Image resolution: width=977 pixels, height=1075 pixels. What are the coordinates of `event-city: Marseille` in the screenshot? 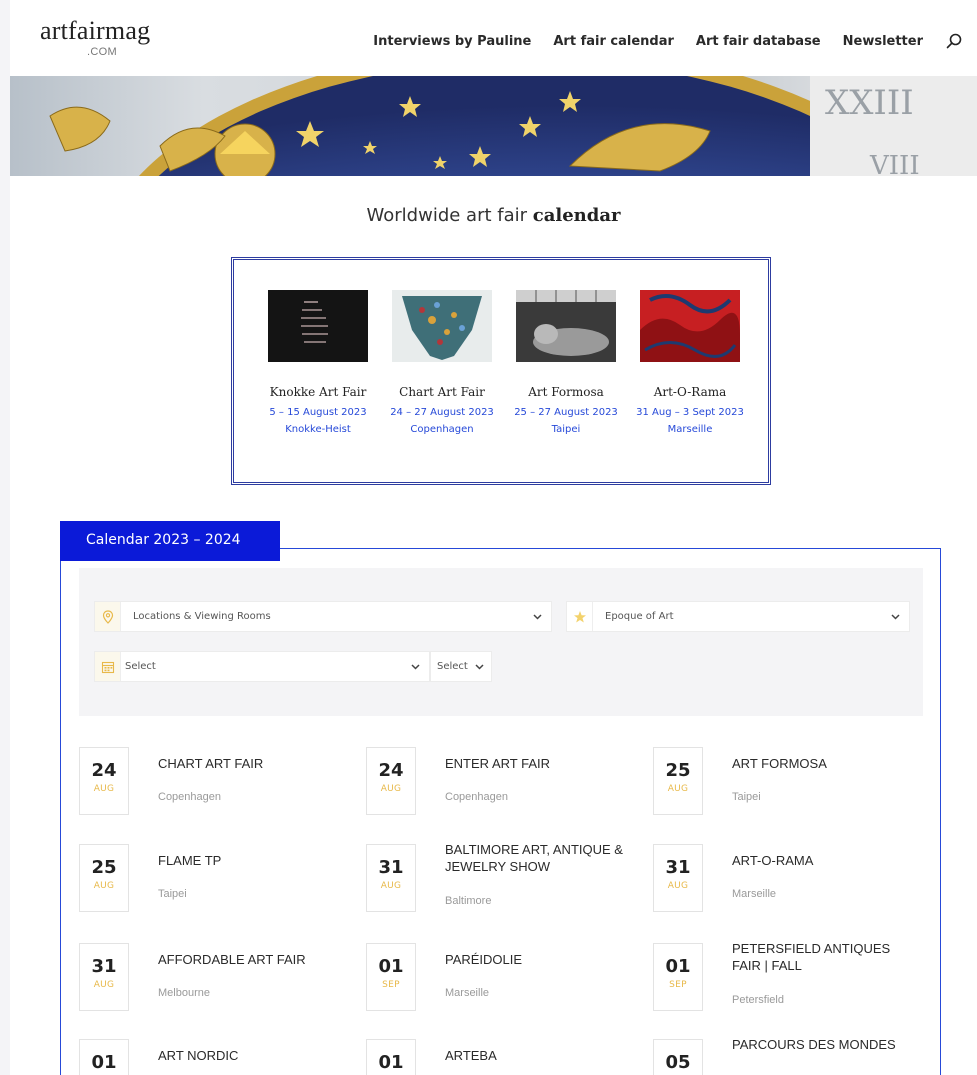 It's located at (467, 993).